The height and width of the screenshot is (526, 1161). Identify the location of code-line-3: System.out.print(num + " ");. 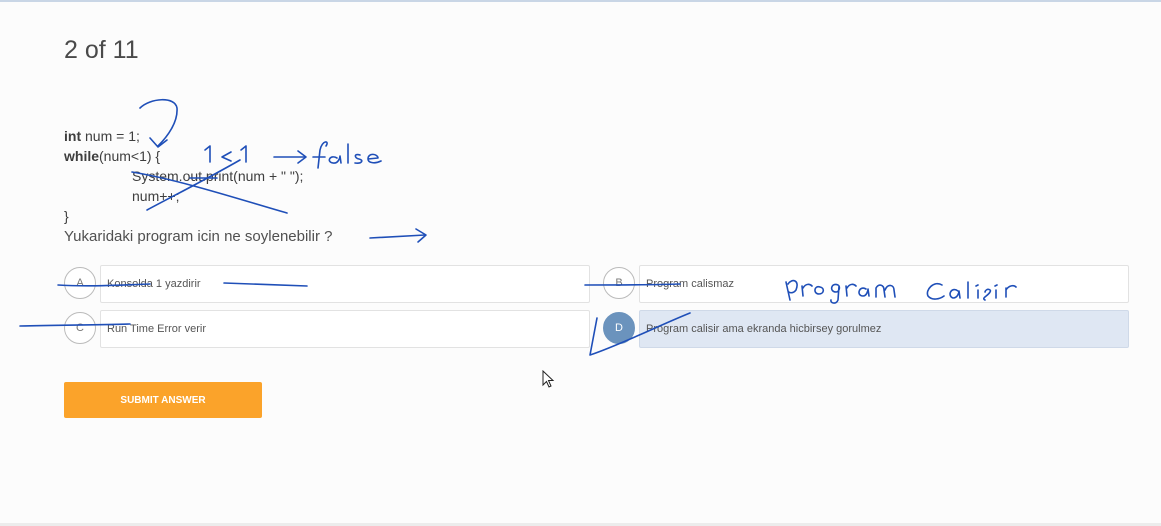
(218, 176).